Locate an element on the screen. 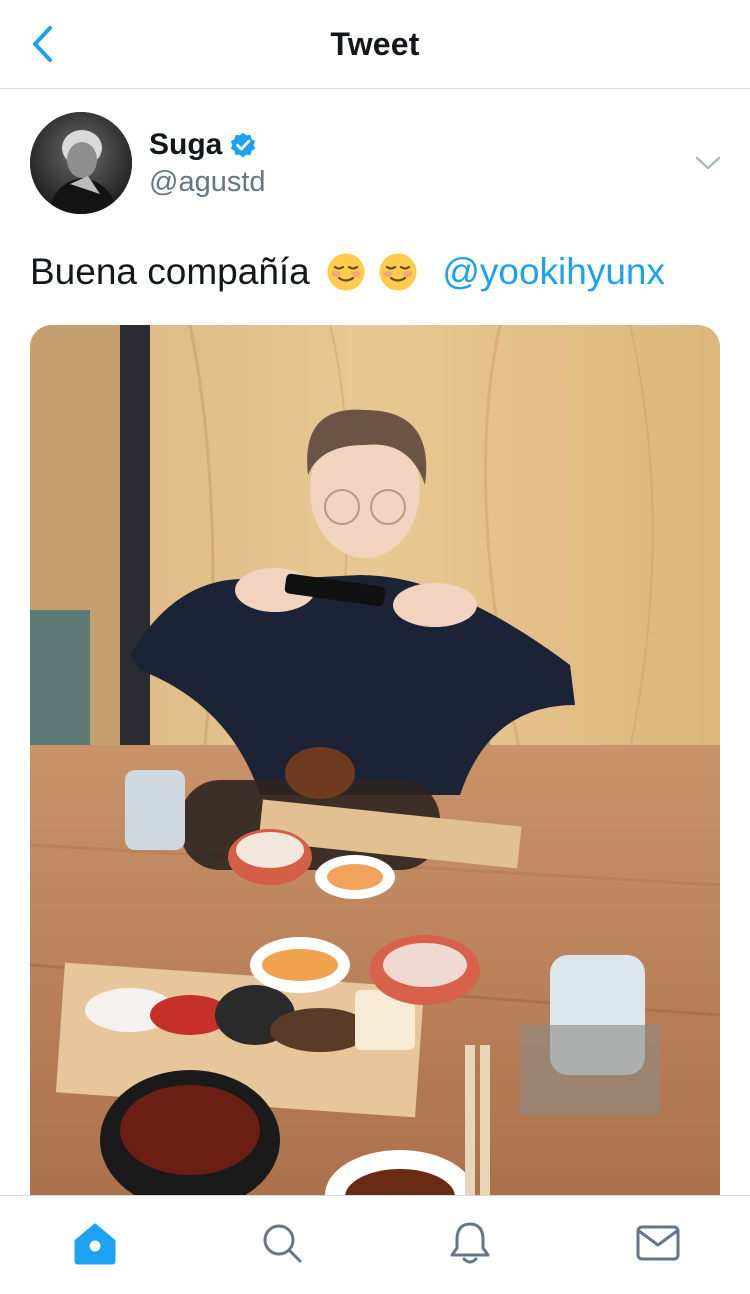  page-title: Tweet is located at coordinates (375, 44).